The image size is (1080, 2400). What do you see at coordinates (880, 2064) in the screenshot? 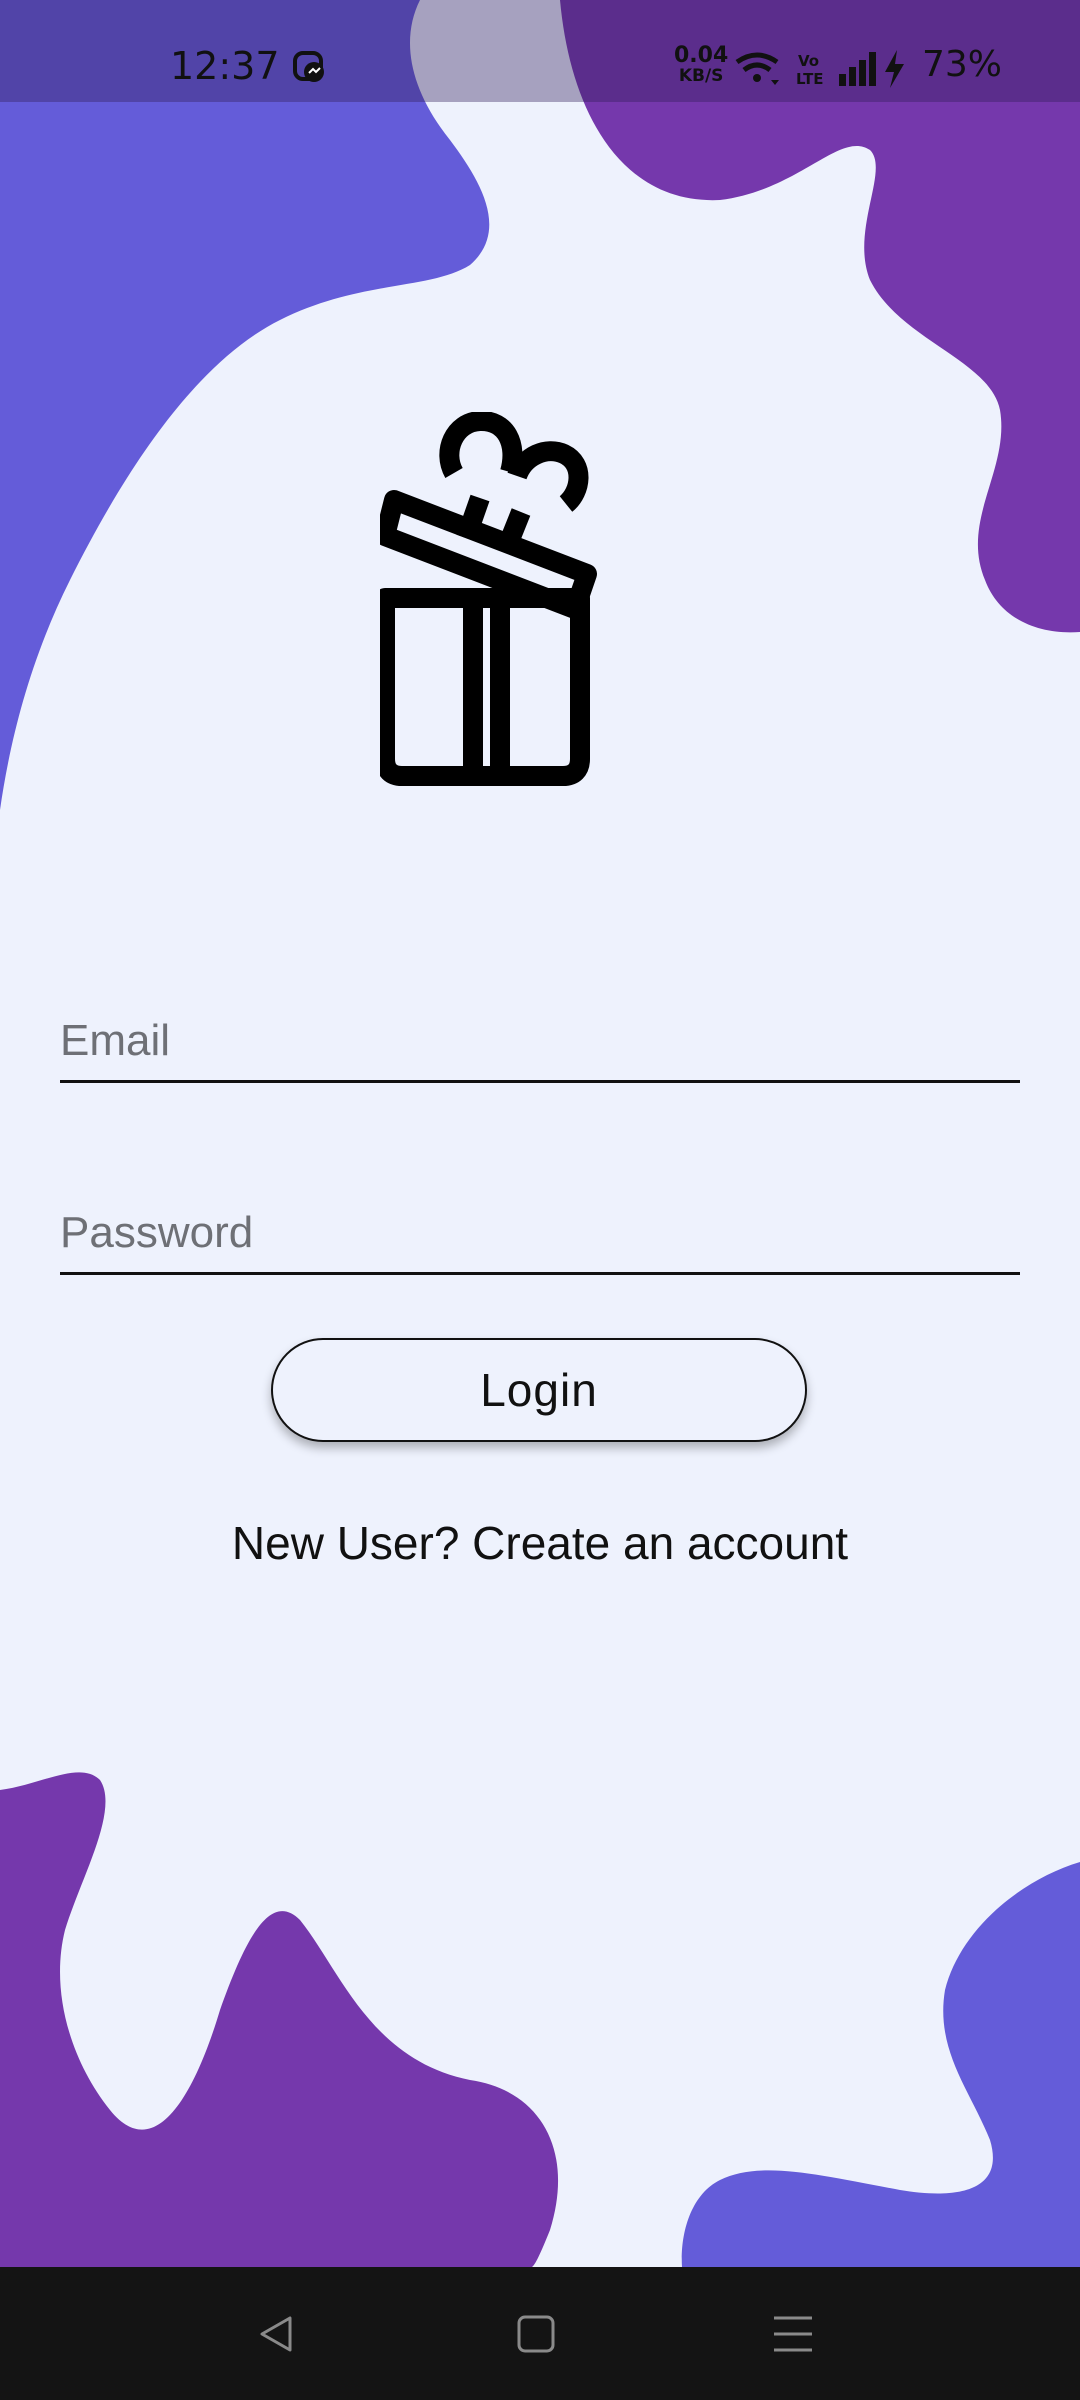
I see `bottom-right-blob` at bounding box center [880, 2064].